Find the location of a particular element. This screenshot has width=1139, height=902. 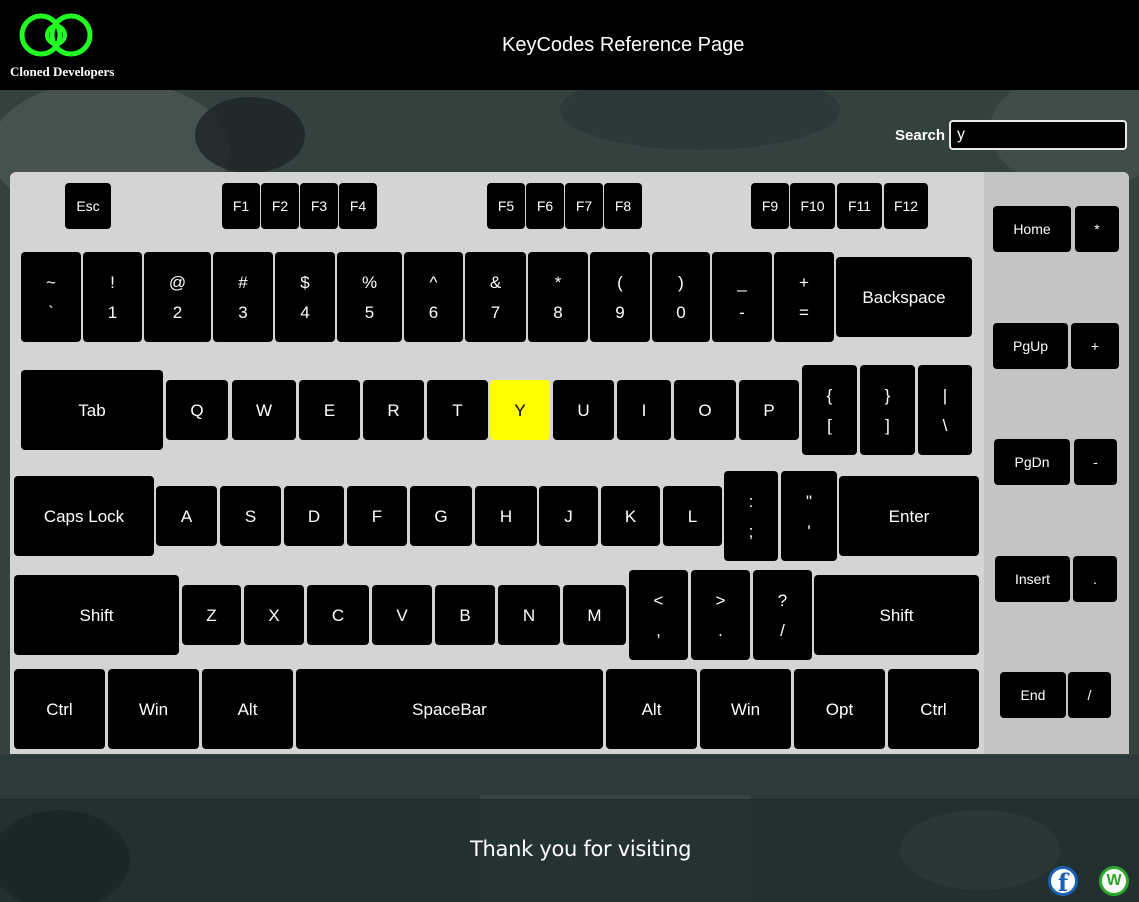

facebook-icon: f is located at coordinates (1063, 881).